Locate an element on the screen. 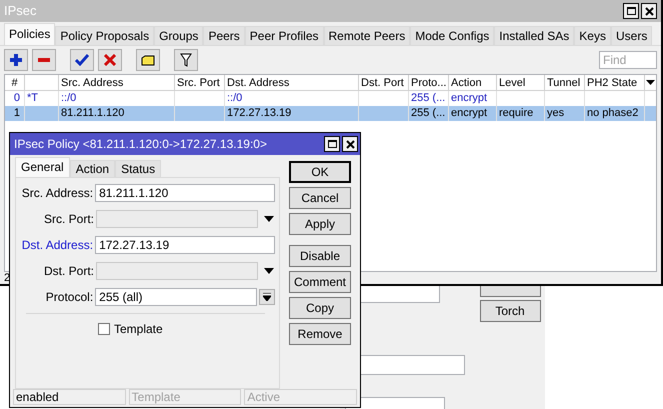 This screenshot has height=409, width=663. input-field: 255 (all) is located at coordinates (176, 297).